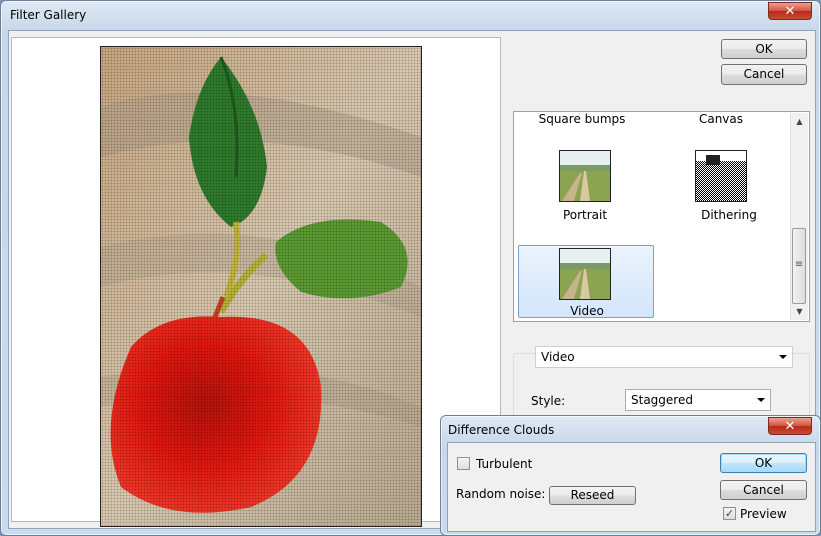 The image size is (821, 536). Describe the element at coordinates (664, 357) in the screenshot. I see `filter-select: Video` at that location.